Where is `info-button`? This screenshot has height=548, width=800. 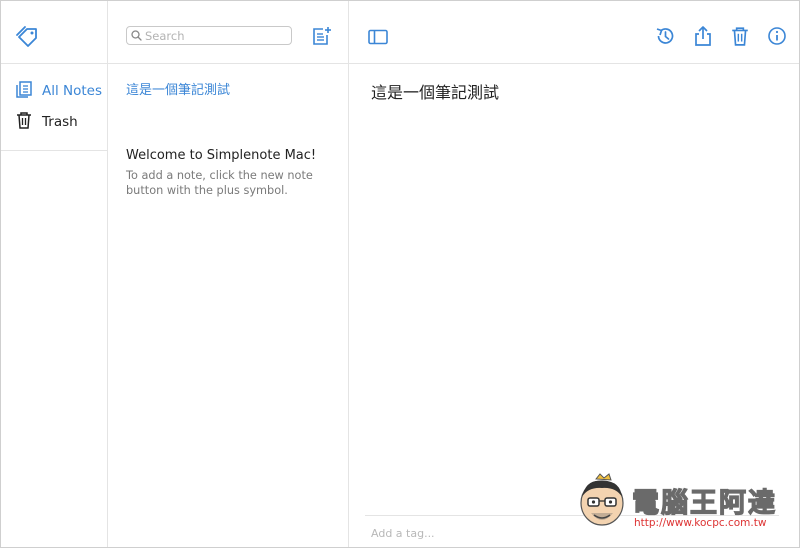
info-button is located at coordinates (777, 36).